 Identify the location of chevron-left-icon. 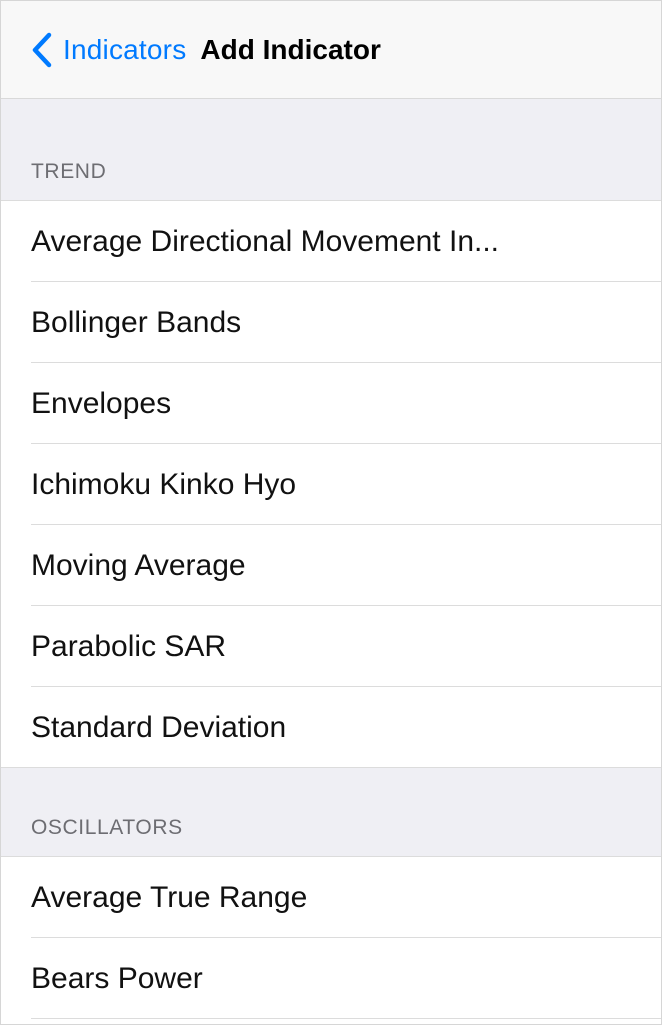
(42, 50).